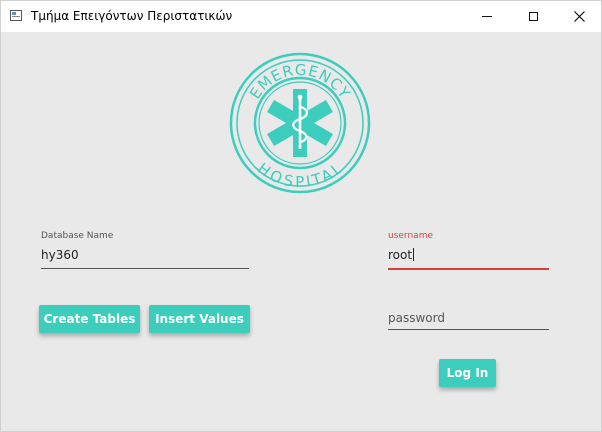 The width and height of the screenshot is (602, 432). I want to click on create-tables-button: Create Tables, so click(89, 319).